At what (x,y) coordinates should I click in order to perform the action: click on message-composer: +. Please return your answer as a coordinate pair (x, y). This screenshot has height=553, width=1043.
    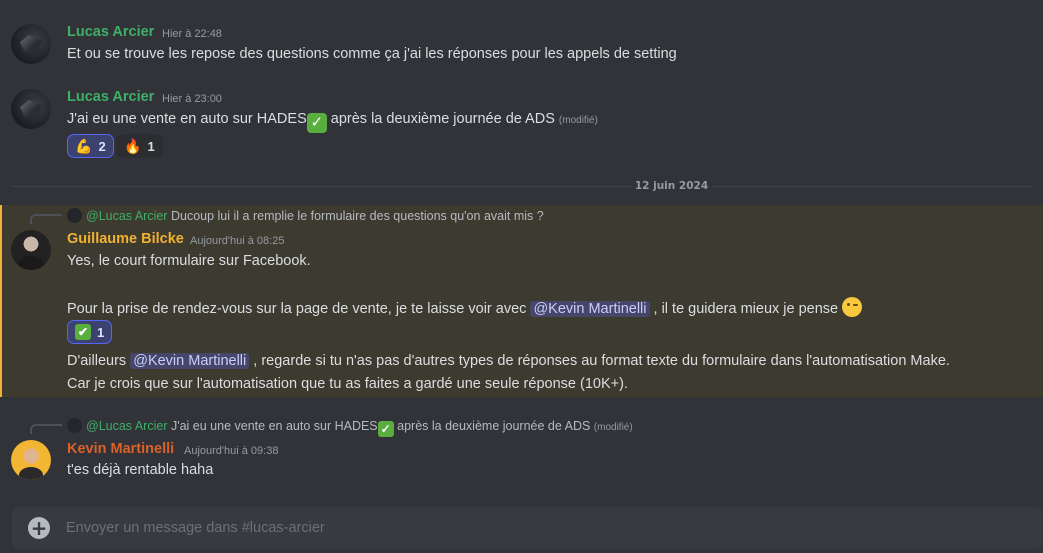
    Looking at the image, I should click on (527, 528).